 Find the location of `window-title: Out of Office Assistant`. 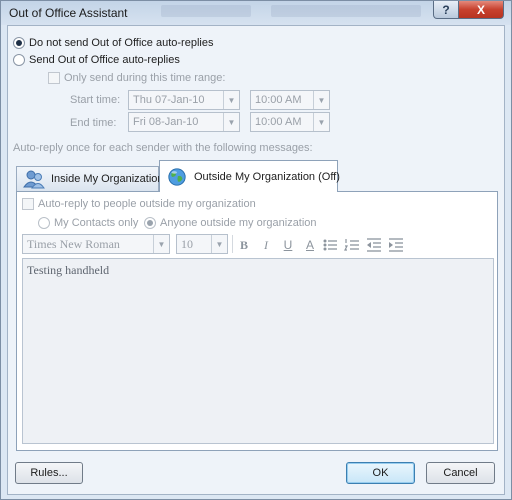

window-title: Out of Office Assistant is located at coordinates (68, 13).